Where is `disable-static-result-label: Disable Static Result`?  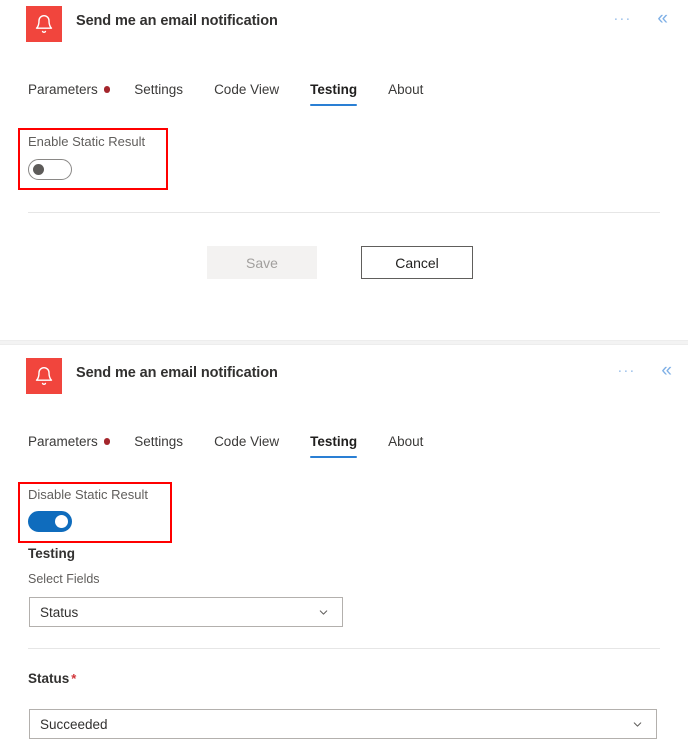 disable-static-result-label: Disable Static Result is located at coordinates (88, 494).